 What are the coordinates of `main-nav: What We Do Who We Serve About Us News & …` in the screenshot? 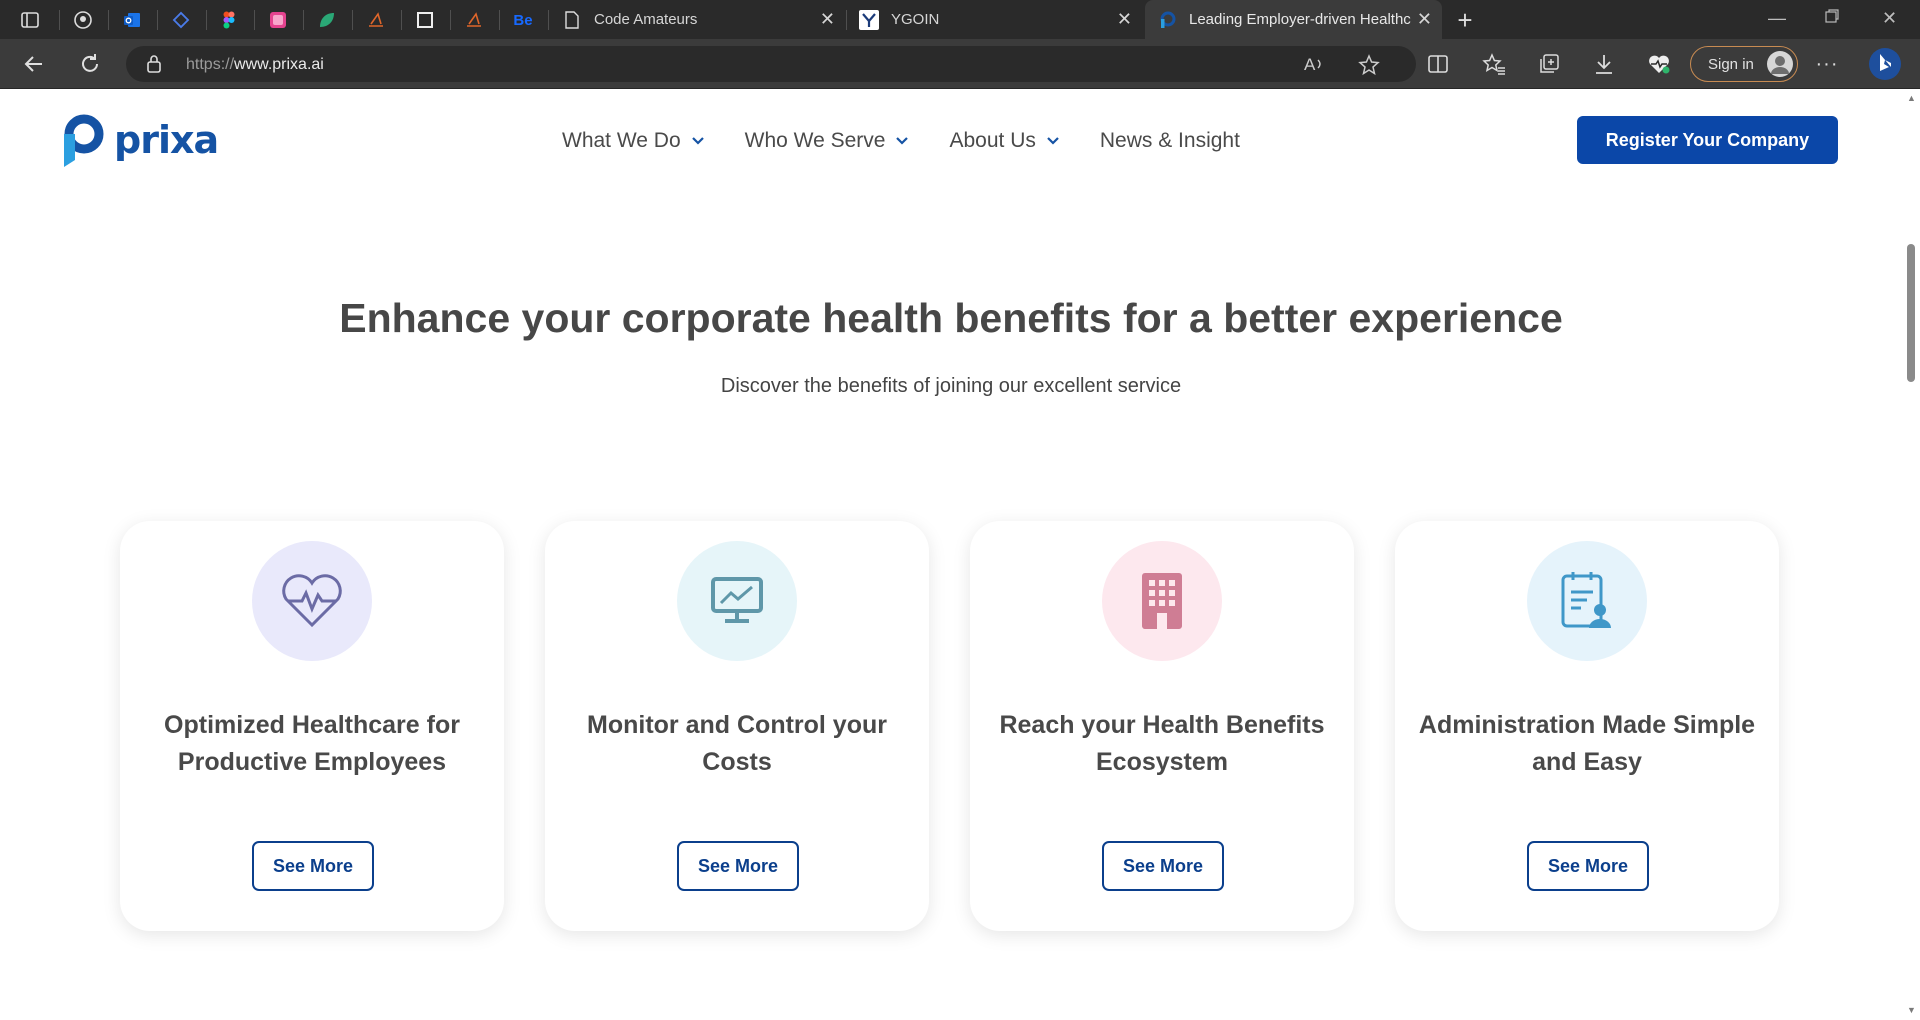 It's located at (921, 141).